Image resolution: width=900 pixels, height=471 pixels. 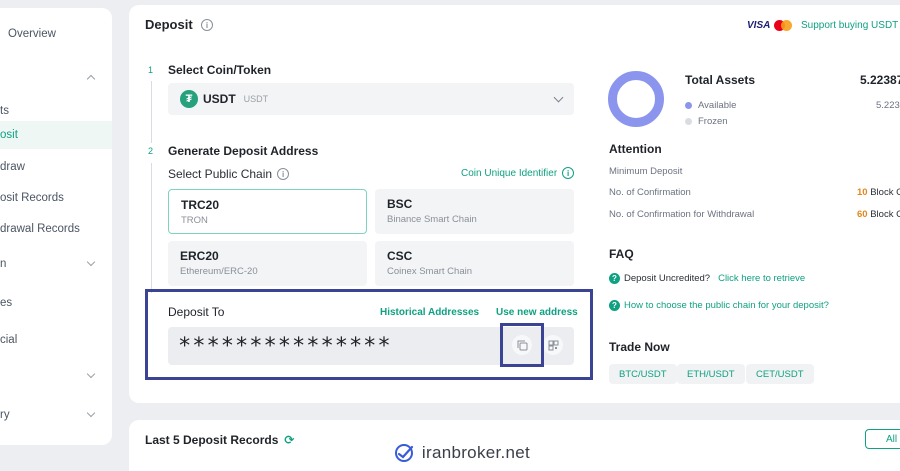 What do you see at coordinates (56, 415) in the screenshot?
I see `sidebar-item-history: ry` at bounding box center [56, 415].